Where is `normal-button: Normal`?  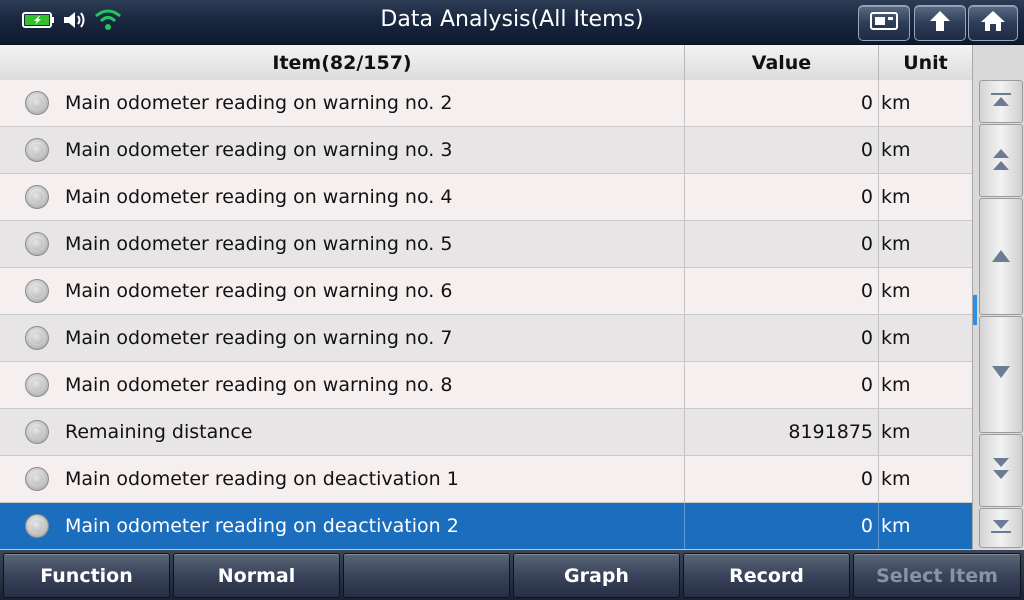
normal-button: Normal is located at coordinates (256, 575).